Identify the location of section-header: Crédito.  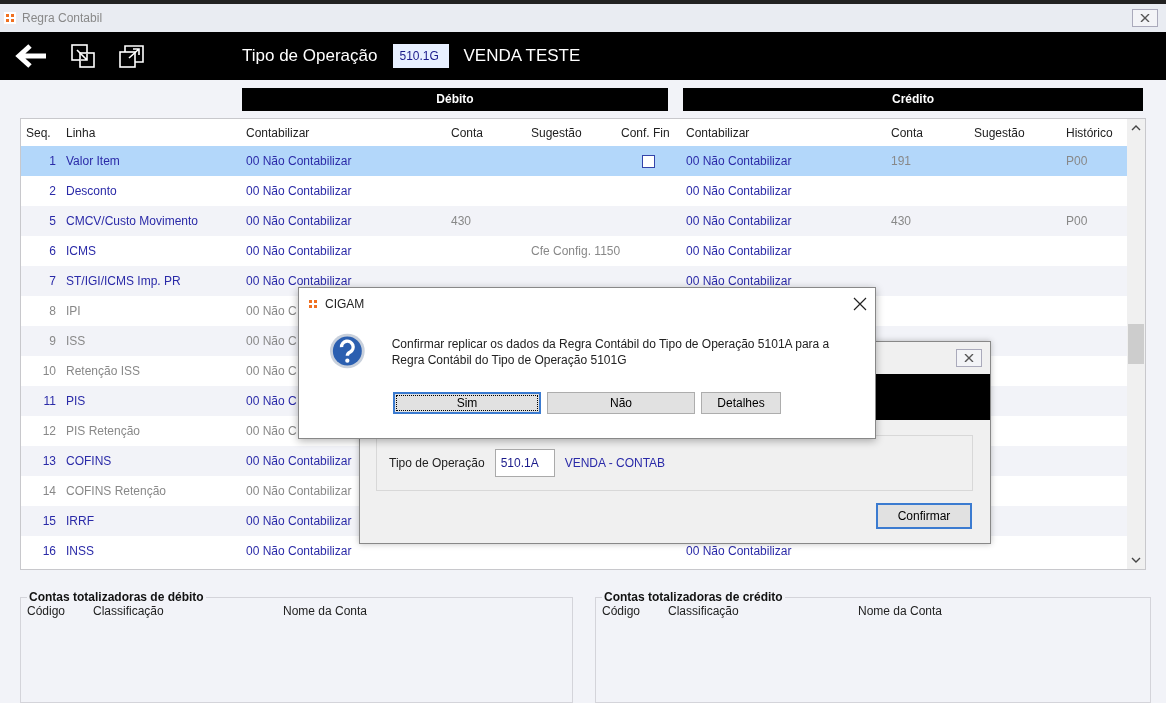
(913, 99).